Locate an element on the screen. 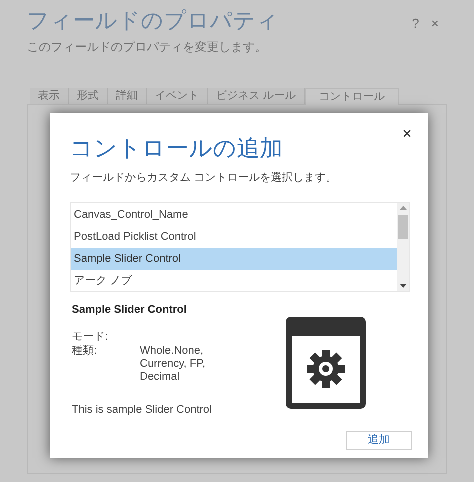 Image resolution: width=474 pixels, height=482 pixels. add-button: 追加 is located at coordinates (379, 440).